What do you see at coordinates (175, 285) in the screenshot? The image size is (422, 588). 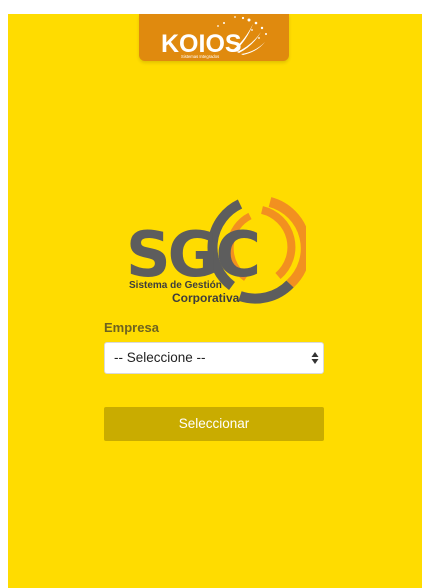 I see `sgc-line-1: Sistema de Gestión` at bounding box center [175, 285].